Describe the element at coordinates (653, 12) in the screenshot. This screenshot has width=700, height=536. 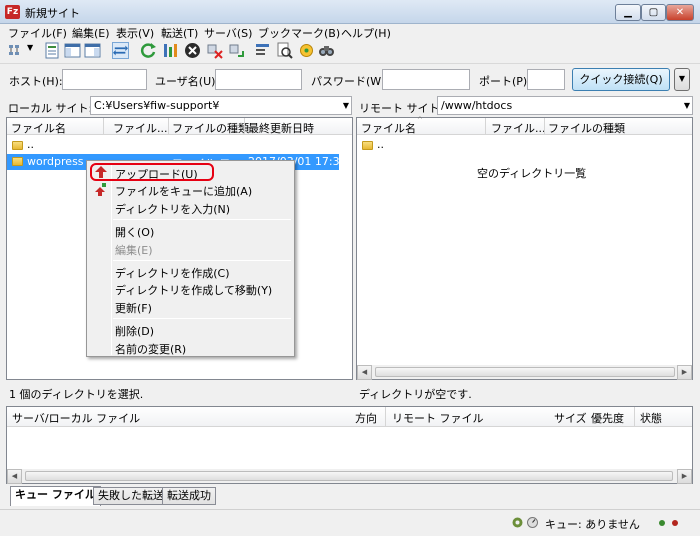
I see `maximize-button: ▢` at that location.